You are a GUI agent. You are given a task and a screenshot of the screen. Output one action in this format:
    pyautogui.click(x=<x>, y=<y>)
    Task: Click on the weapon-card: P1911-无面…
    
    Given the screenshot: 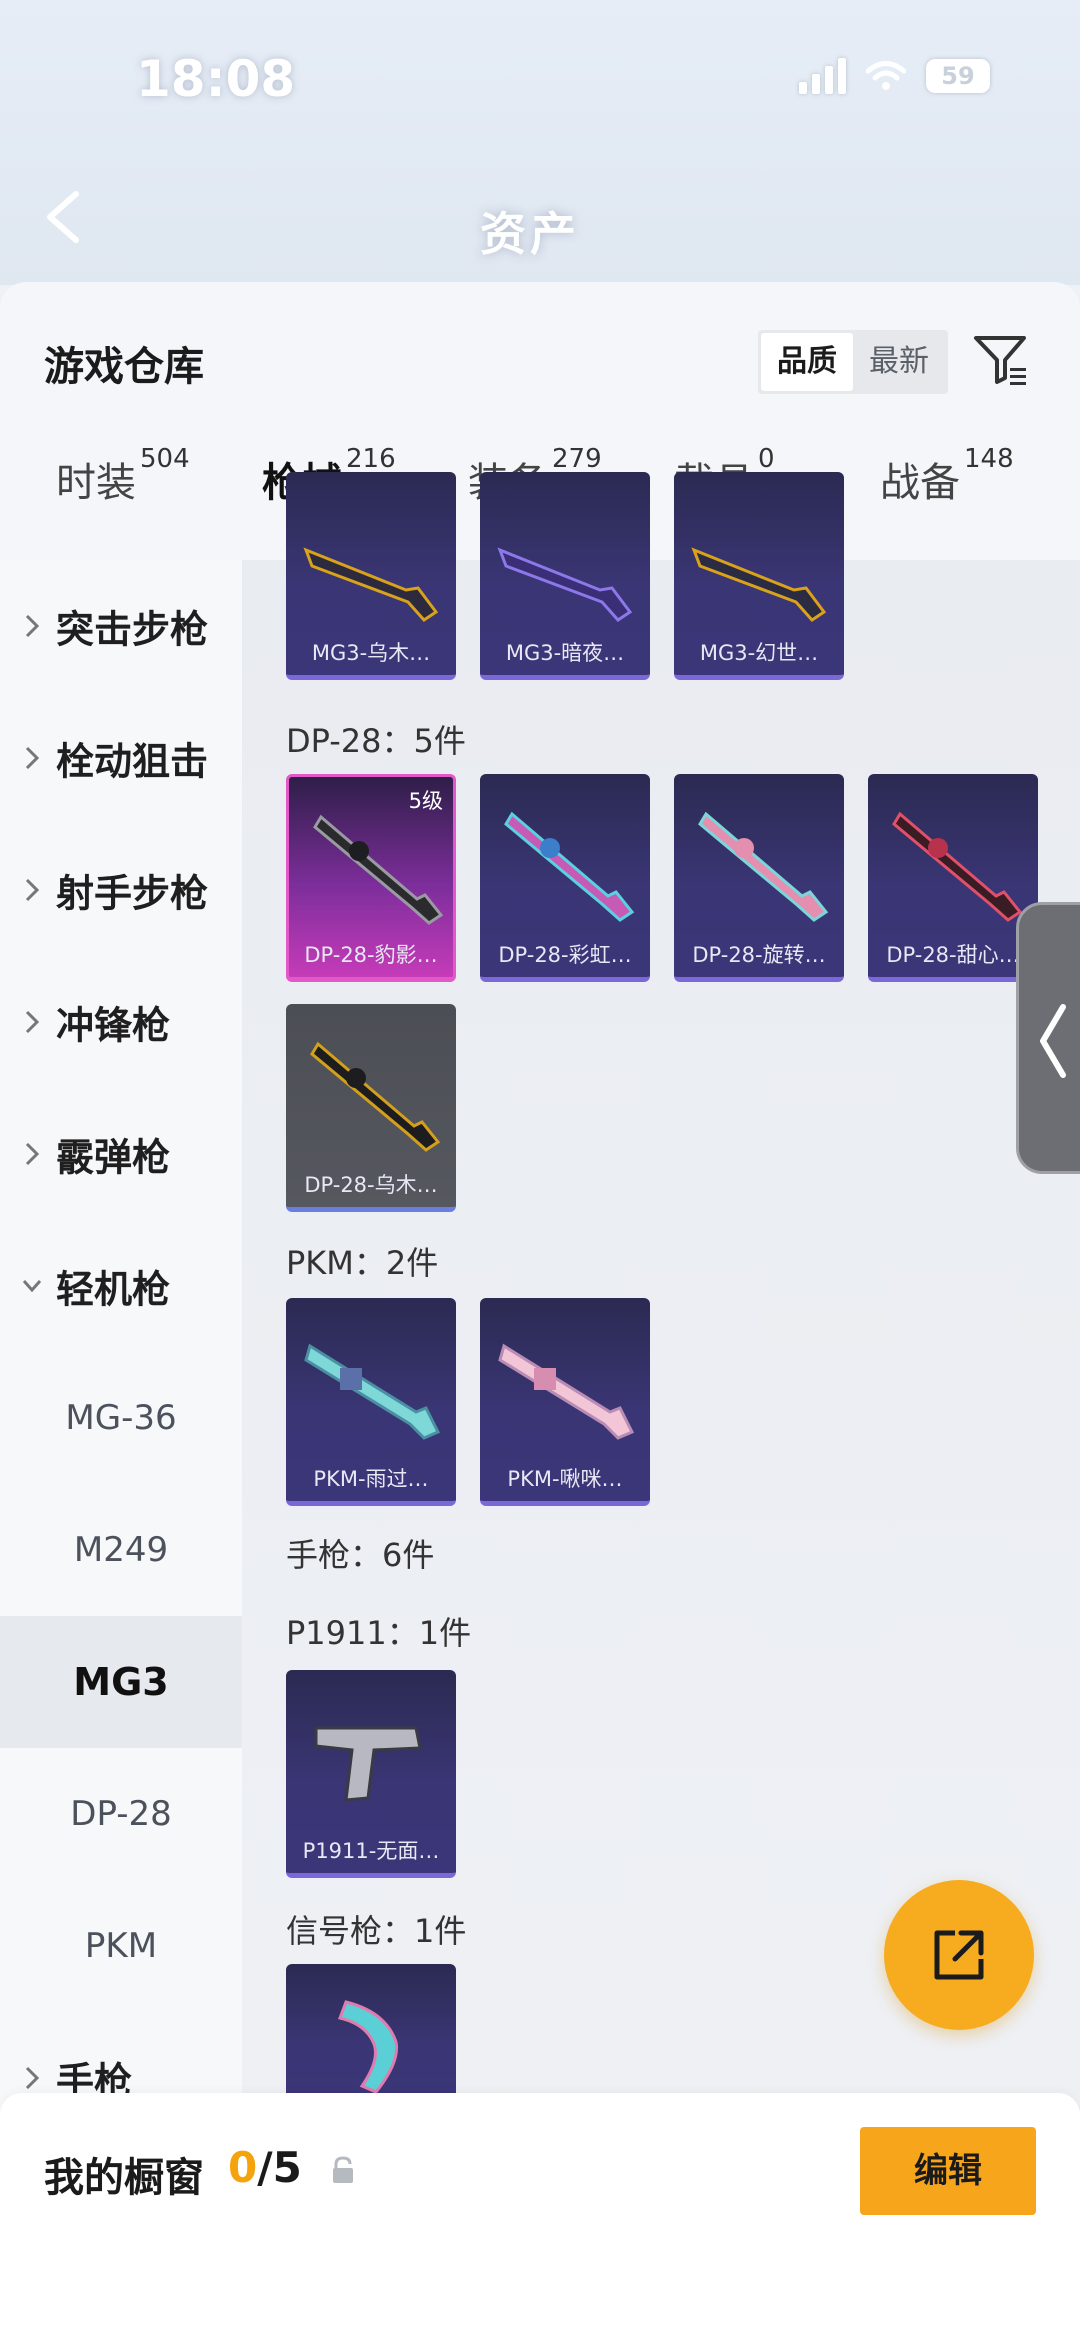 What is the action you would take?
    pyautogui.click(x=371, y=1774)
    